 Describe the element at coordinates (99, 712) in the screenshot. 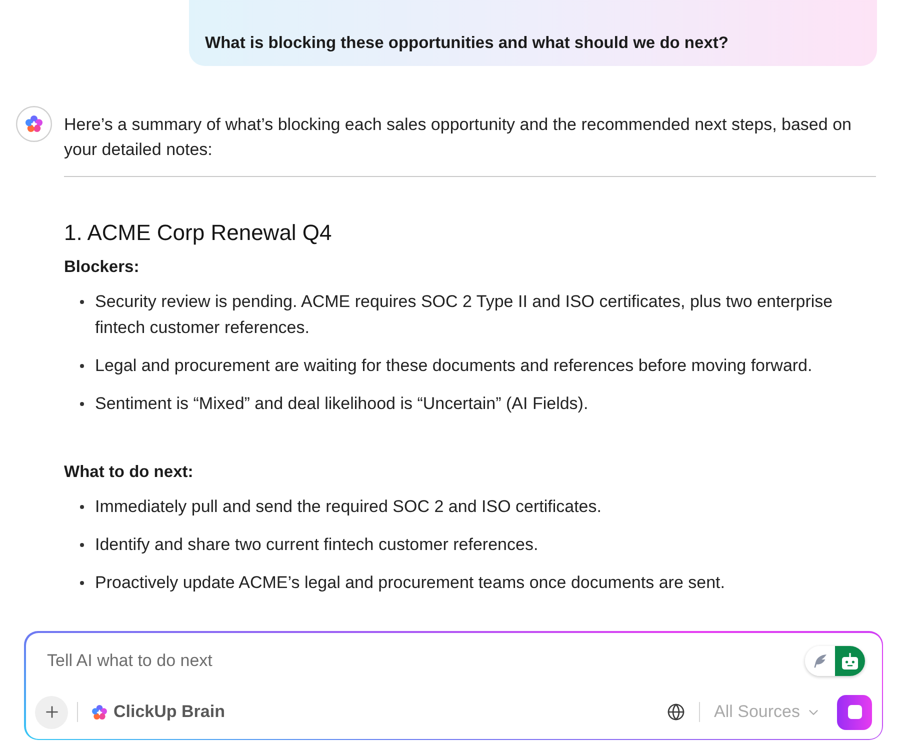

I see `flower-logo-icon` at that location.